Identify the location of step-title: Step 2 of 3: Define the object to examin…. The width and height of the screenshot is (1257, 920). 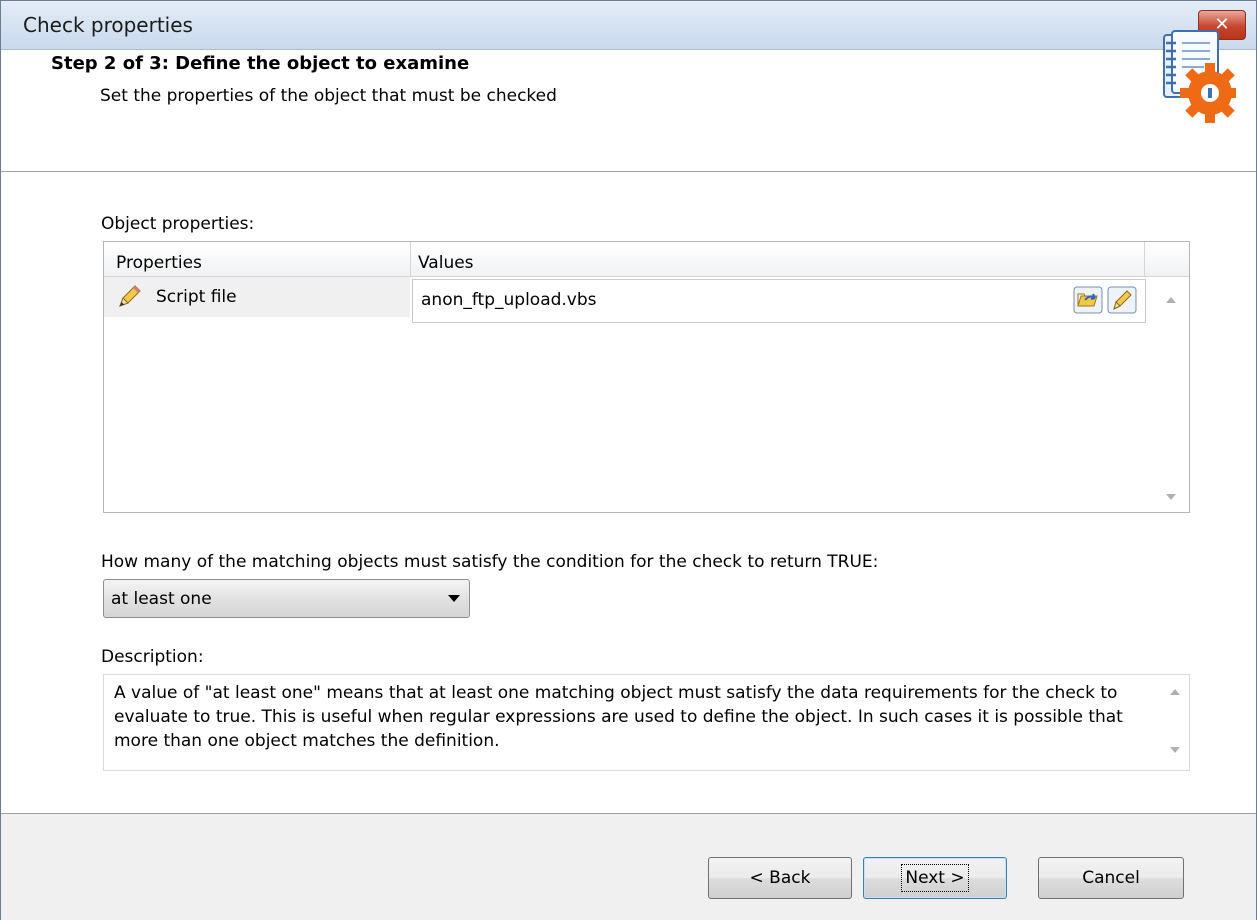
(260, 63).